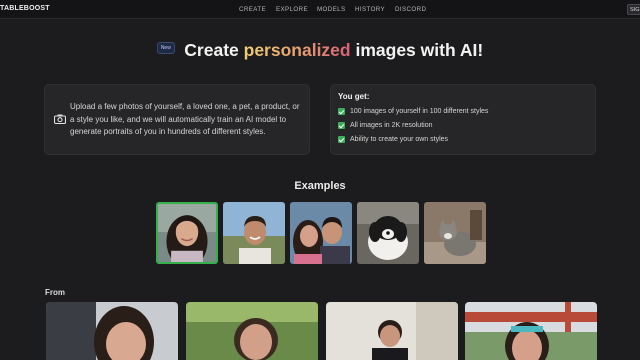 The image size is (640, 360). Describe the element at coordinates (331, 9) in the screenshot. I see `nav-models: MODELS` at that location.